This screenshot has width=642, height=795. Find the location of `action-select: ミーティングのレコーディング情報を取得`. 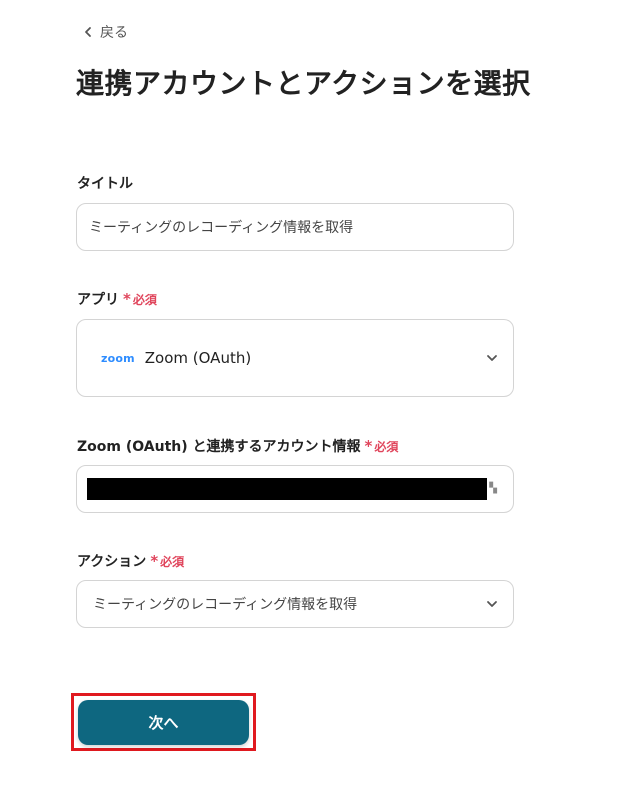

action-select: ミーティングのレコーディング情報を取得 is located at coordinates (295, 604).